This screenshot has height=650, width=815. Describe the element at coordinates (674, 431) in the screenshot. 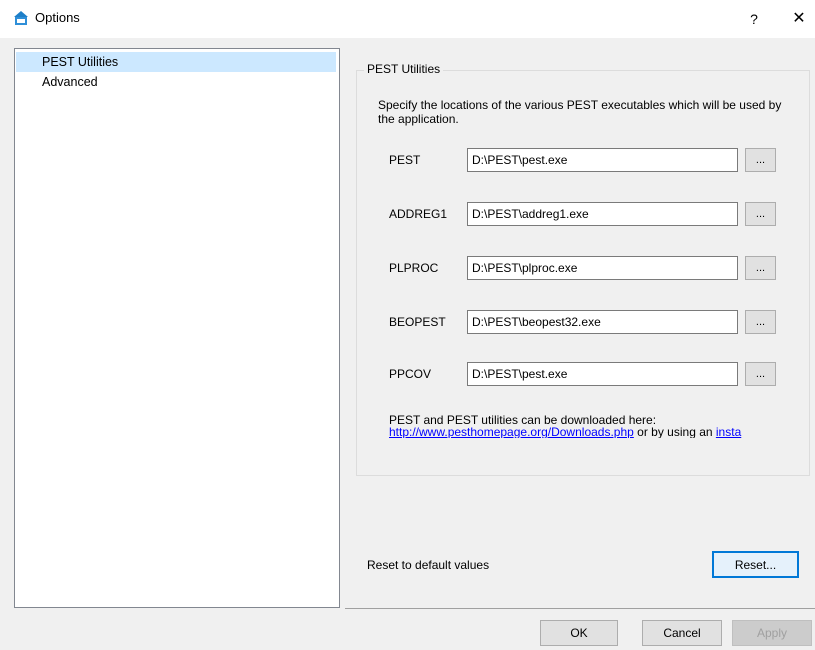

I see `download-middle-text: or by using an` at that location.